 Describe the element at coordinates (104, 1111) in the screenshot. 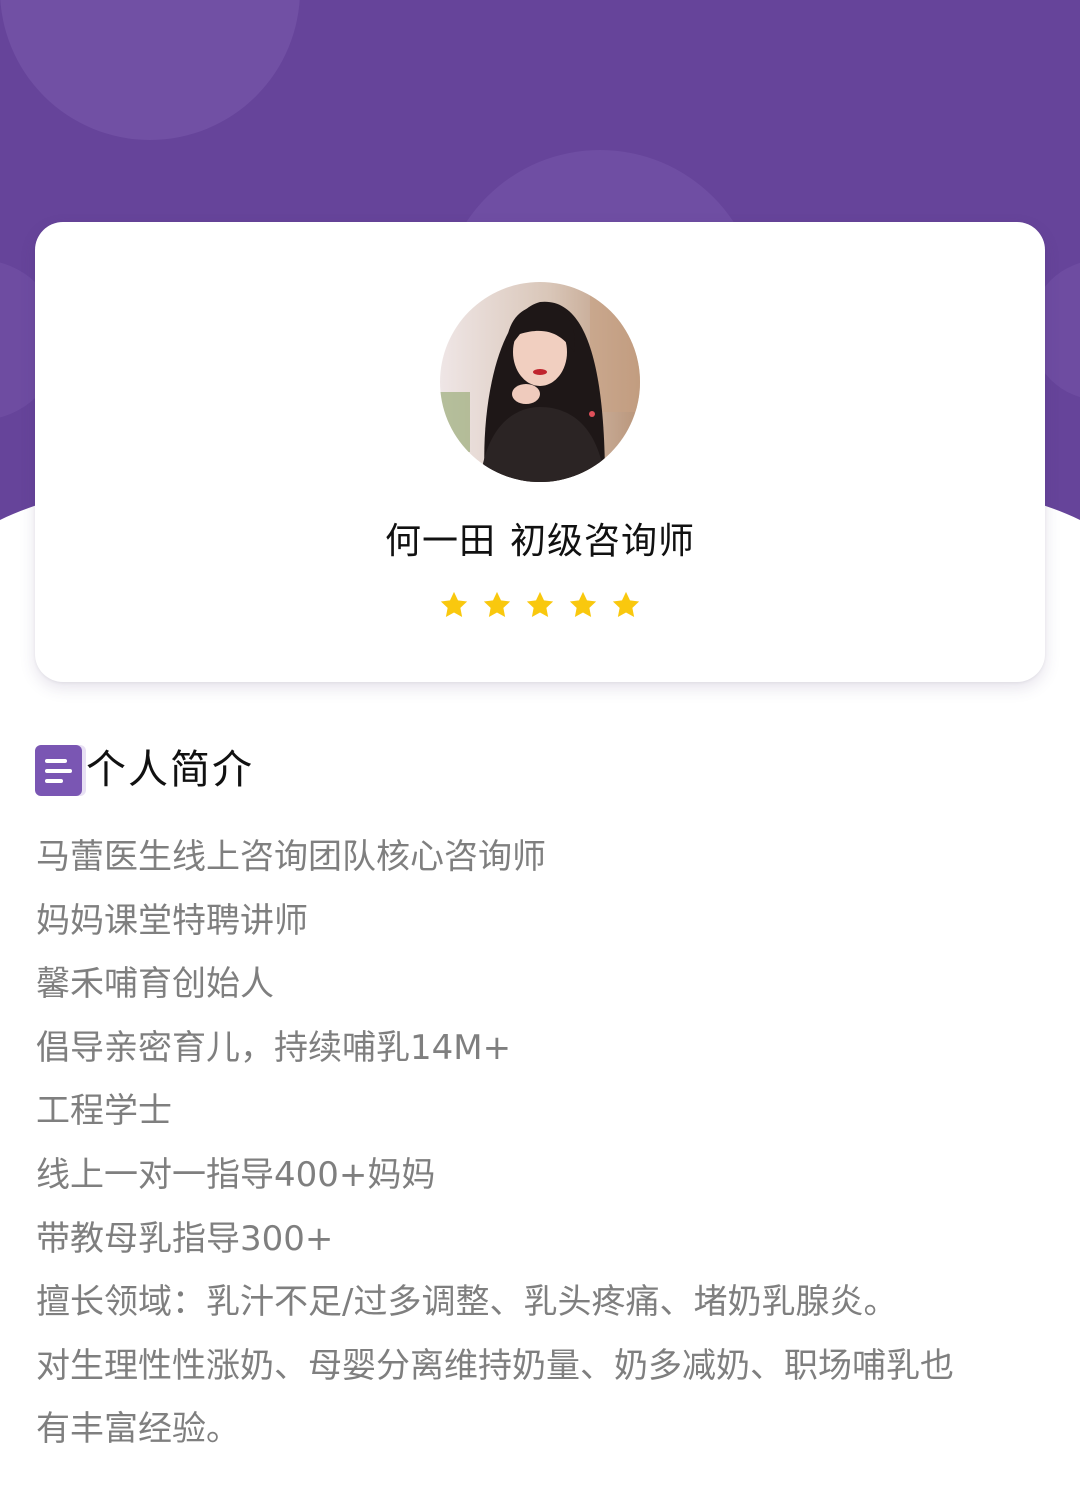

I see `bio-line: 工程学士` at that location.